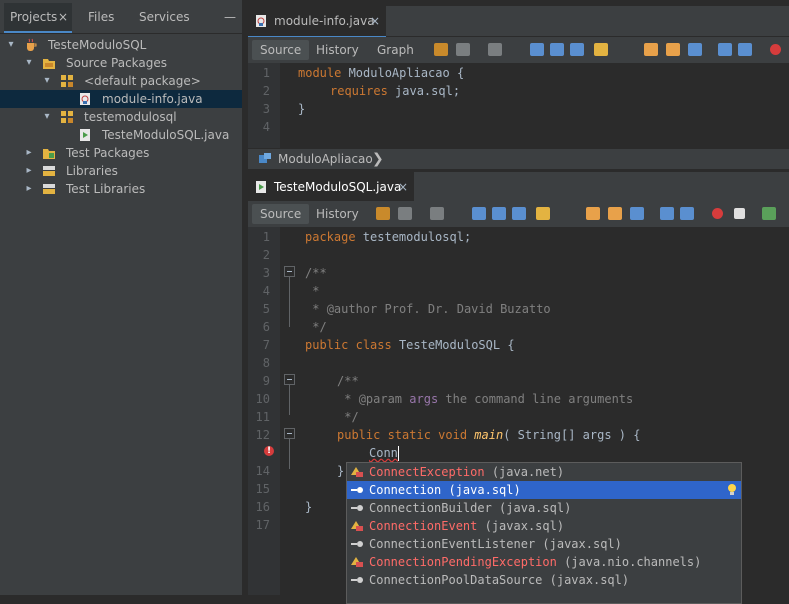  What do you see at coordinates (101, 17) in the screenshot?
I see `tab-files-label: Files` at bounding box center [101, 17].